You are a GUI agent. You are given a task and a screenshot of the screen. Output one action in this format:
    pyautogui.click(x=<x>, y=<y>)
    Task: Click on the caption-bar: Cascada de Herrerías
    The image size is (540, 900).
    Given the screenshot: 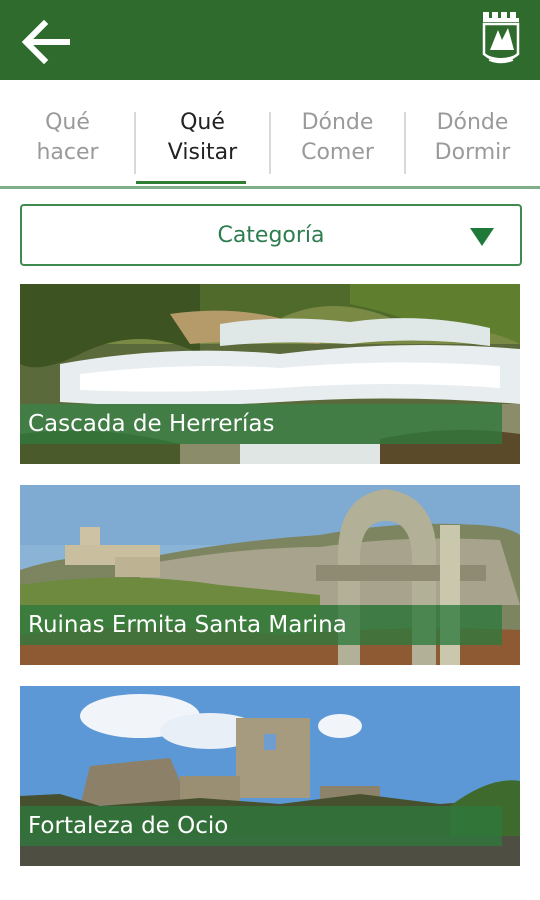 What is the action you would take?
    pyautogui.click(x=261, y=424)
    